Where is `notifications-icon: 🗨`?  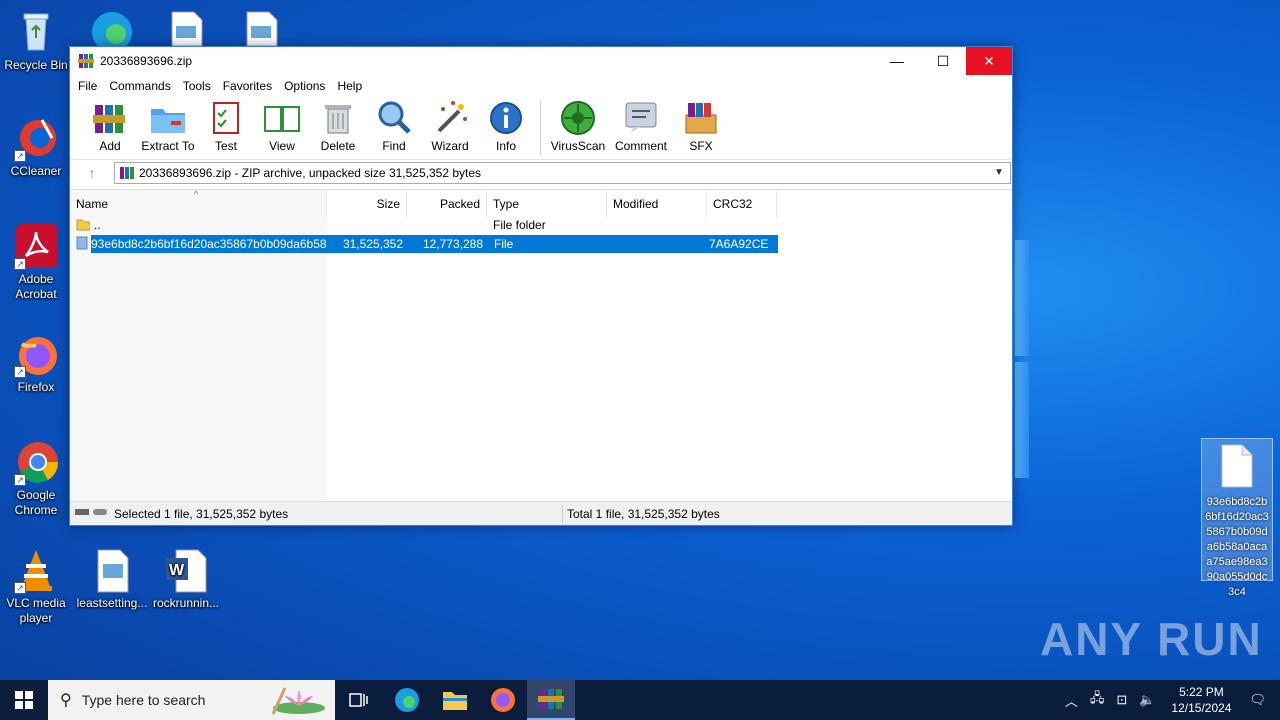
notifications-icon: 🗨 is located at coordinates (1260, 700).